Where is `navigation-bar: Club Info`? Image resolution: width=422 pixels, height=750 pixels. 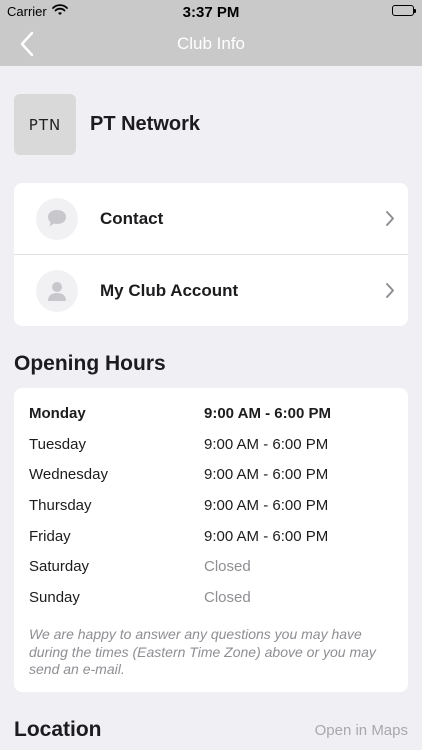
navigation-bar: Club Info is located at coordinates (211, 44).